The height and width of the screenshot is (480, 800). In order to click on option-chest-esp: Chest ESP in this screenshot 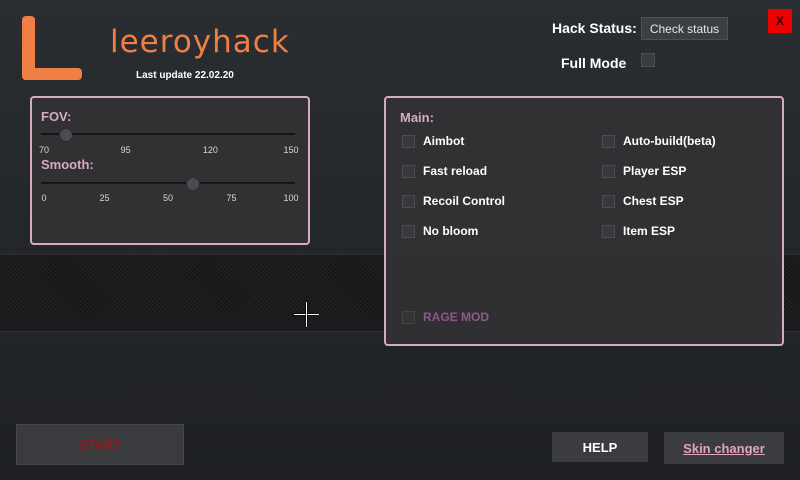, I will do `click(643, 201)`.